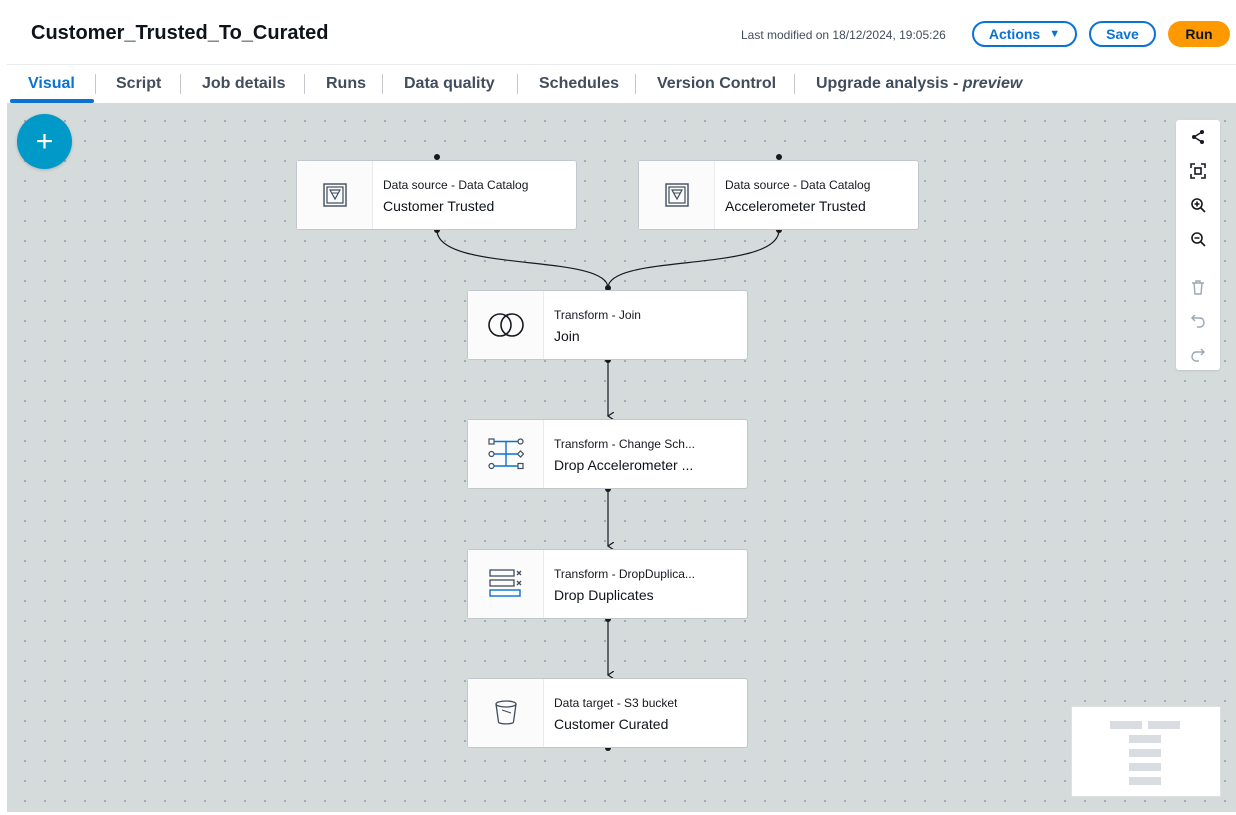 The image size is (1236, 815). I want to click on header-divider, so click(621, 64).